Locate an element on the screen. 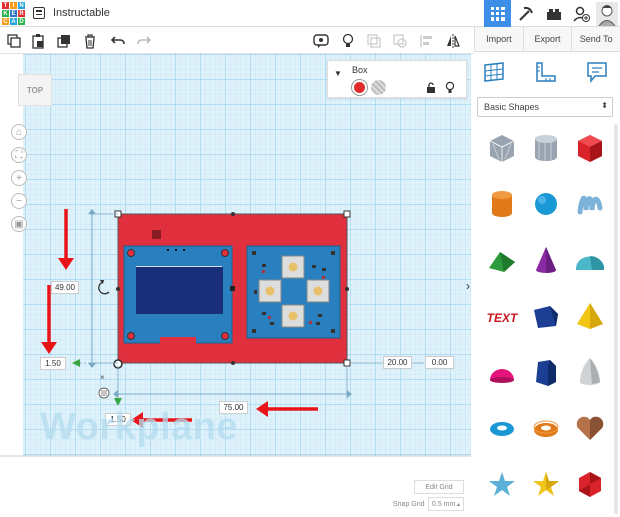 The image size is (620, 517). group-icon is located at coordinates (374, 41).